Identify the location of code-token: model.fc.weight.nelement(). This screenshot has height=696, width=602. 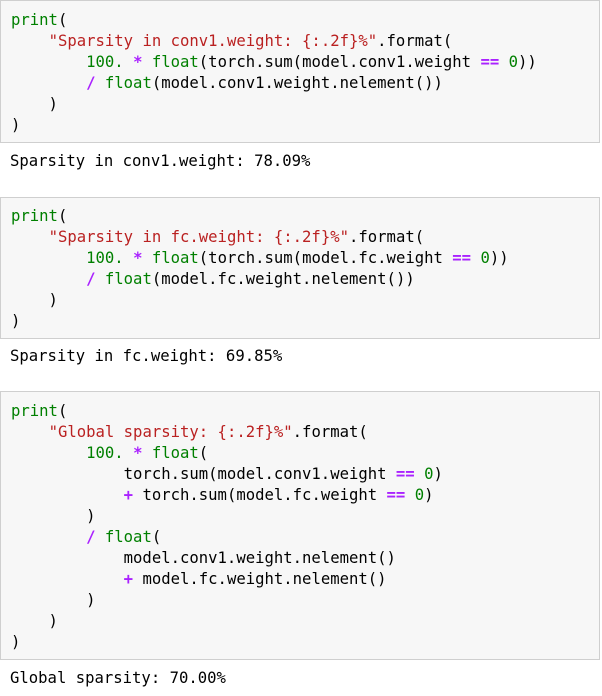
(260, 579).